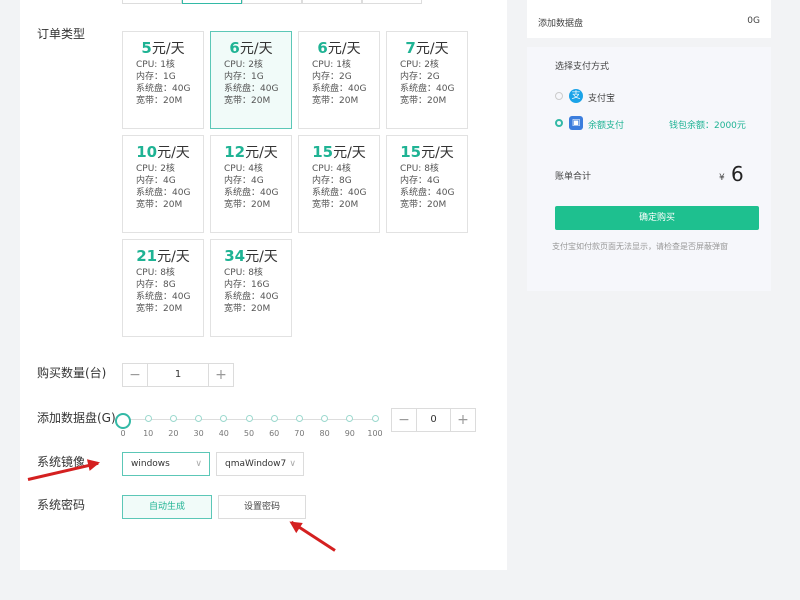 The width and height of the screenshot is (800, 600). I want to click on region-tab-active, so click(212, 2).